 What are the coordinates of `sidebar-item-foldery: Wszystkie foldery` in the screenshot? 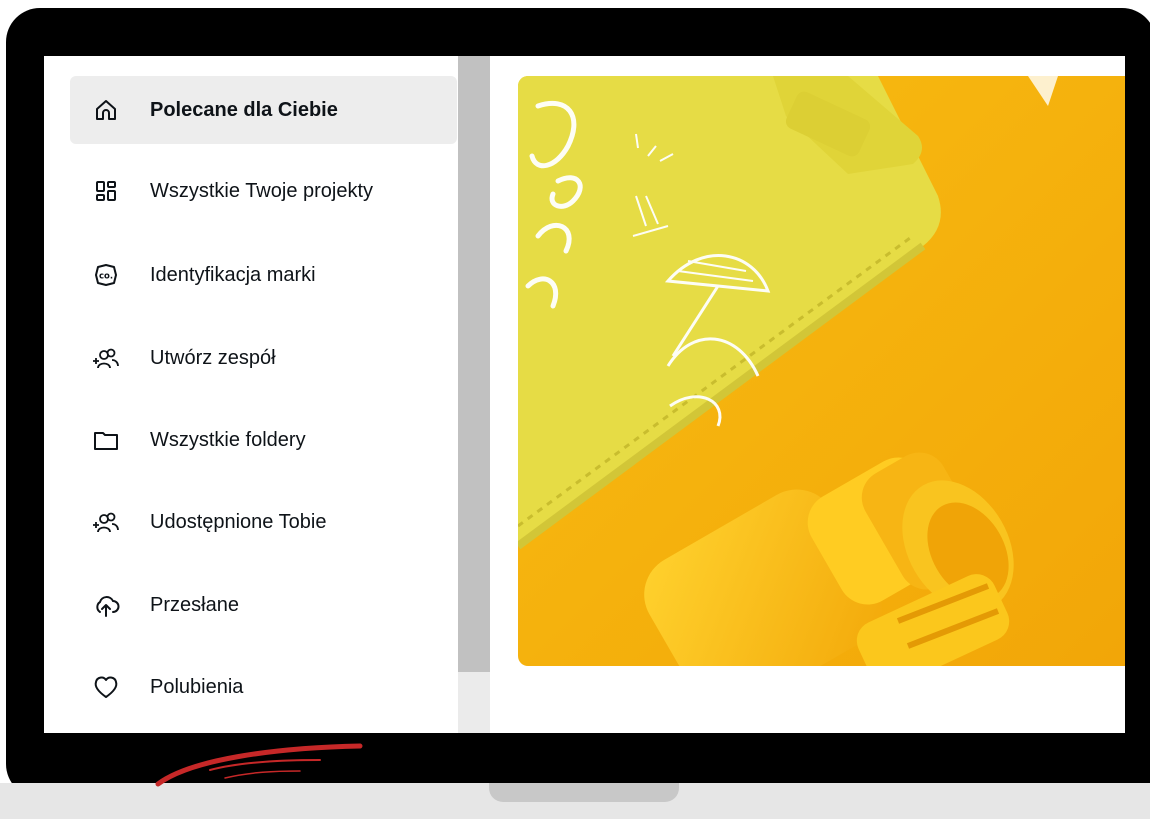 It's located at (263, 440).